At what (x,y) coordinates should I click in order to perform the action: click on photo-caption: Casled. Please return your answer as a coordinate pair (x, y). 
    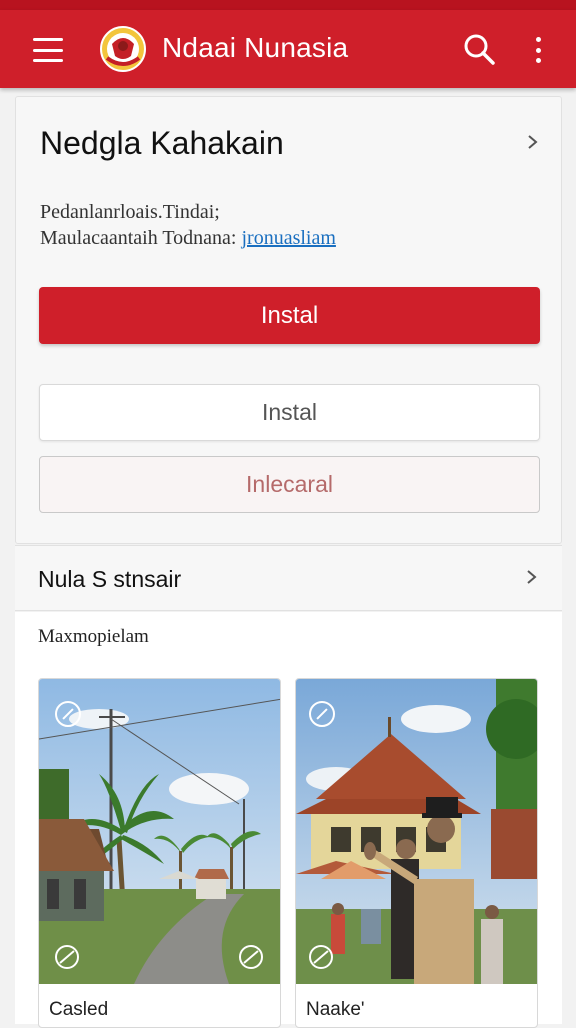
    Looking at the image, I should click on (79, 1009).